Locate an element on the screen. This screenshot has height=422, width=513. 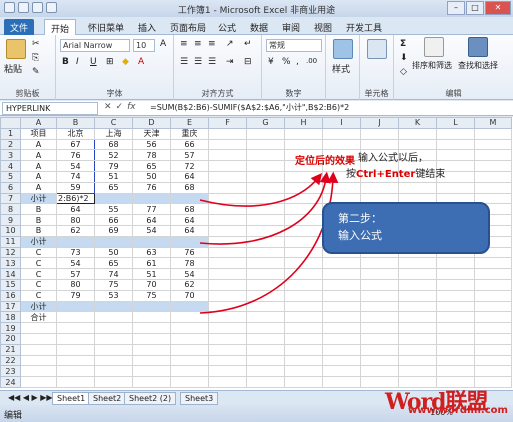
sheet-tab-3: Sheet2 (2) is located at coordinates (150, 398).